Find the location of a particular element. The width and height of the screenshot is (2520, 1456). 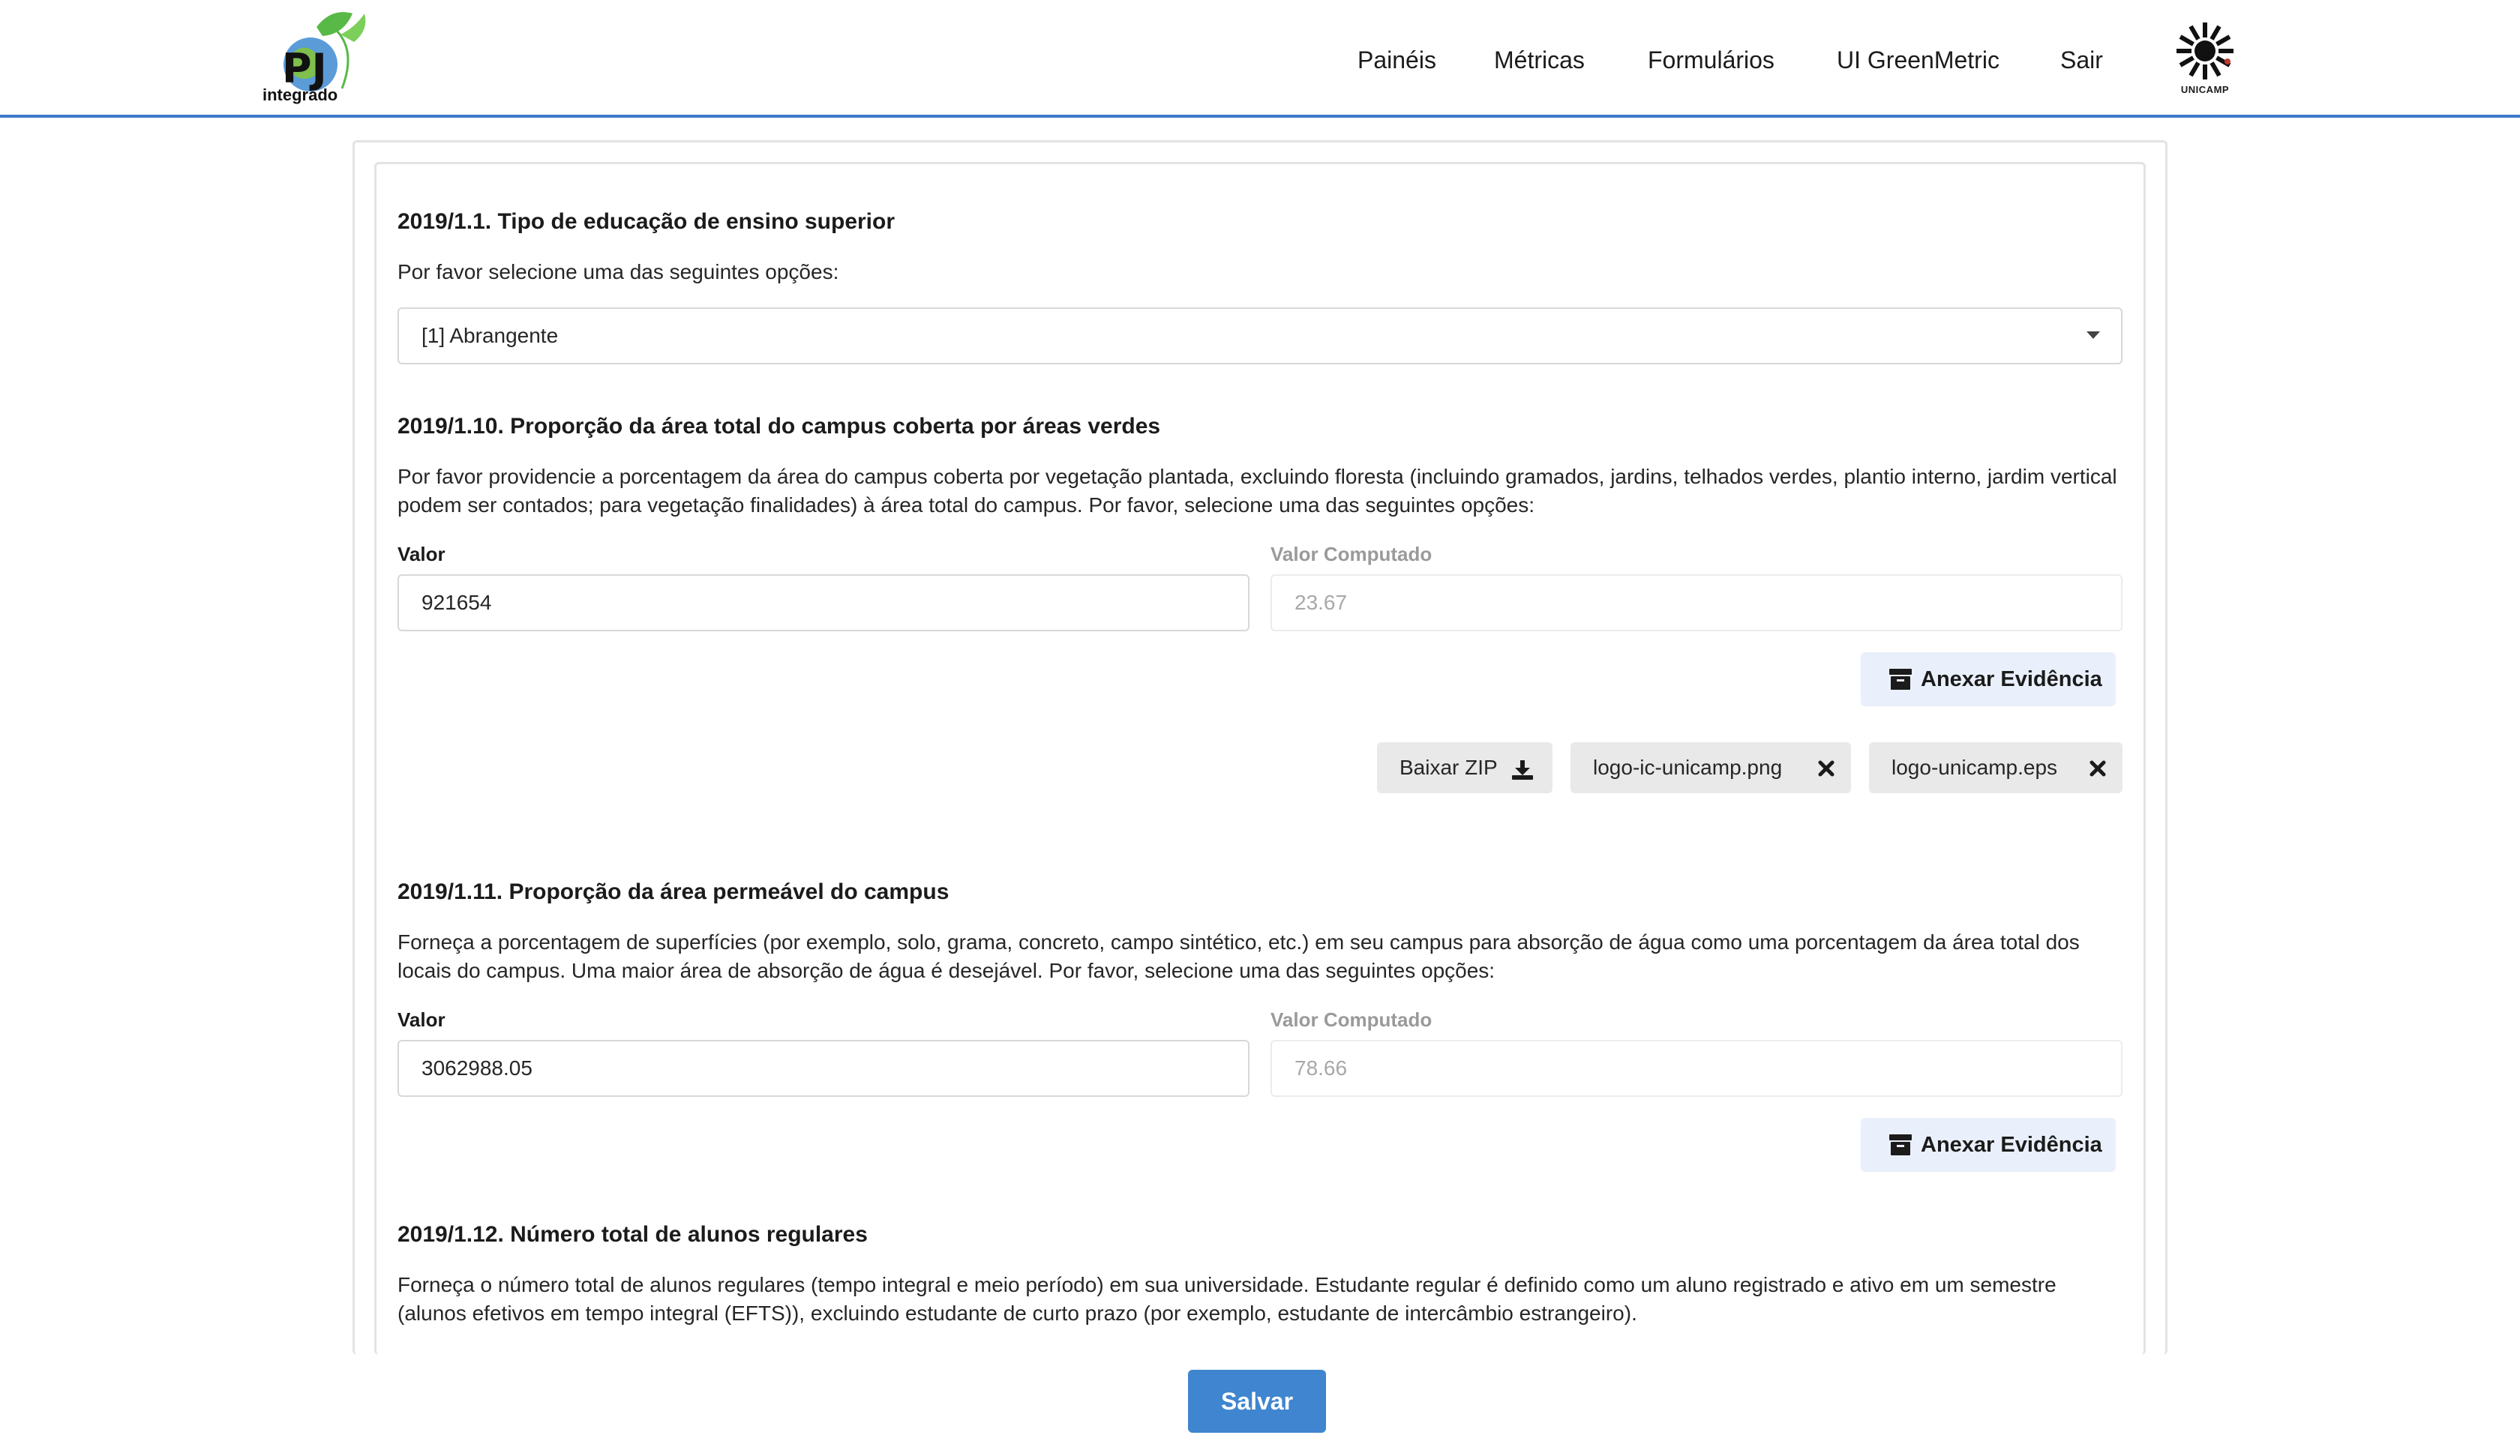

download-zip-button: Baixar ZIP is located at coordinates (1464, 767).